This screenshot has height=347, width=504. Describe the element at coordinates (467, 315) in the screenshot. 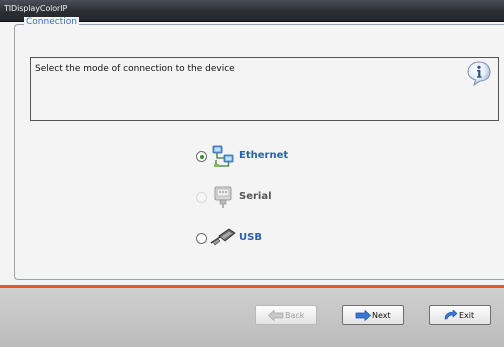

I see `exit-button-label: Exit` at that location.